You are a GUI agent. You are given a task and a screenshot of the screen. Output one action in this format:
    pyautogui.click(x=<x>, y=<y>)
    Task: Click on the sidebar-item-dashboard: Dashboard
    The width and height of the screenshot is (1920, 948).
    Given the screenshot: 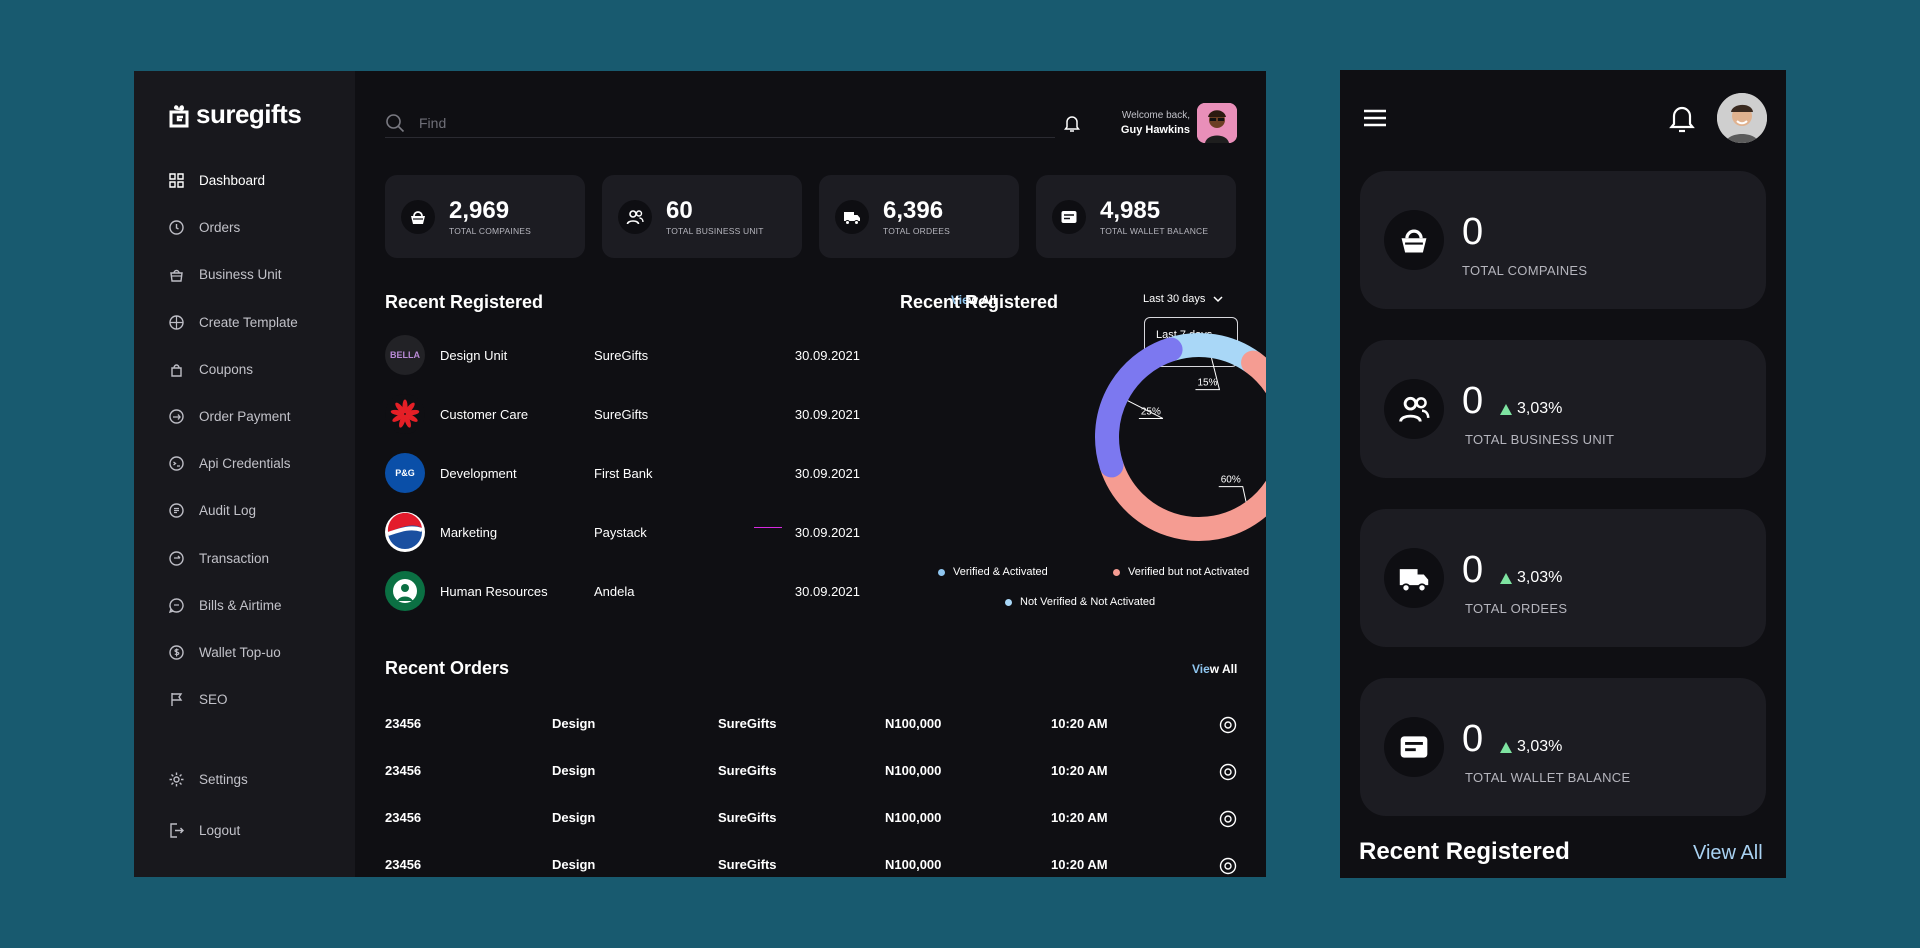 What is the action you would take?
    pyautogui.click(x=233, y=180)
    